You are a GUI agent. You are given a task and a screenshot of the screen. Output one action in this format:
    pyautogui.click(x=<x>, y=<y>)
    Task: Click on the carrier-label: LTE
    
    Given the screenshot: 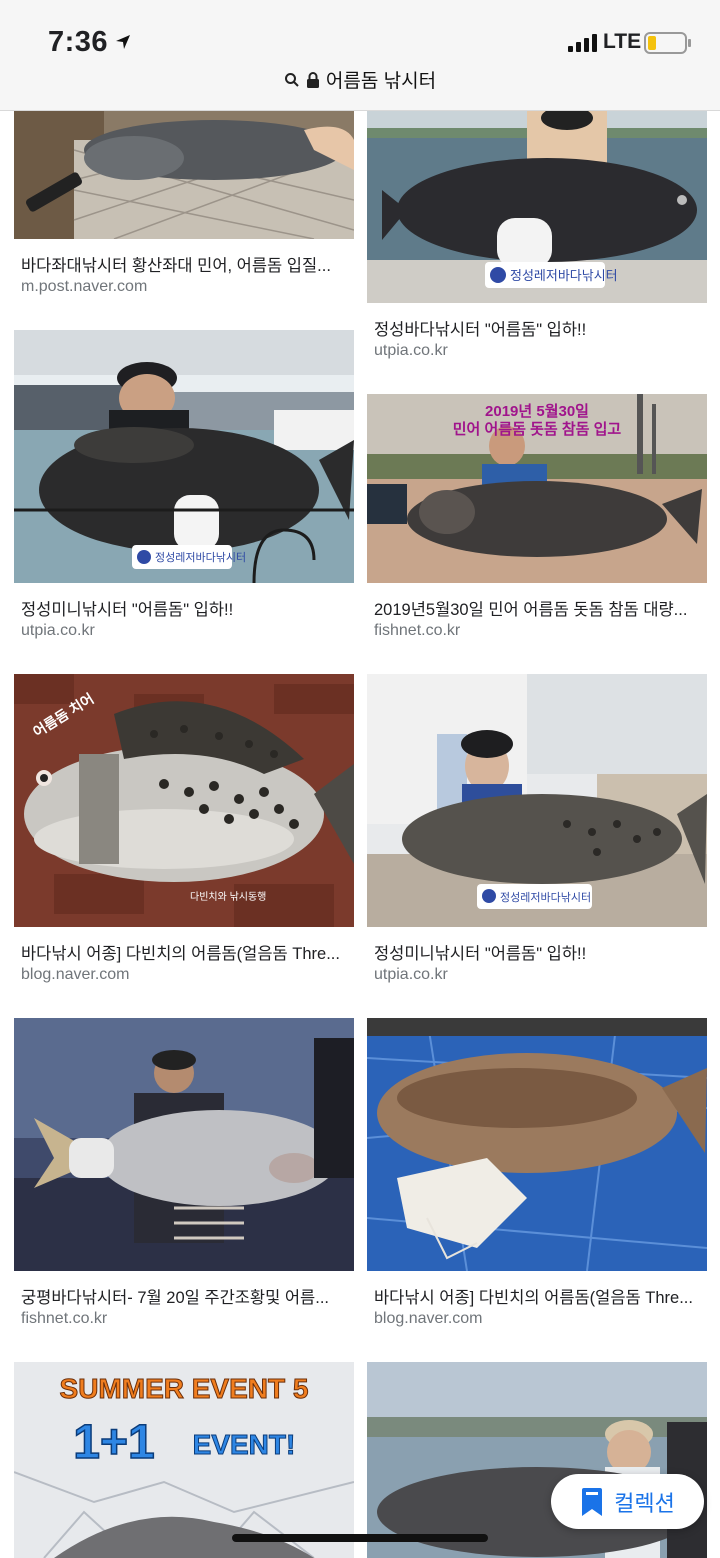 What is the action you would take?
    pyautogui.click(x=622, y=41)
    